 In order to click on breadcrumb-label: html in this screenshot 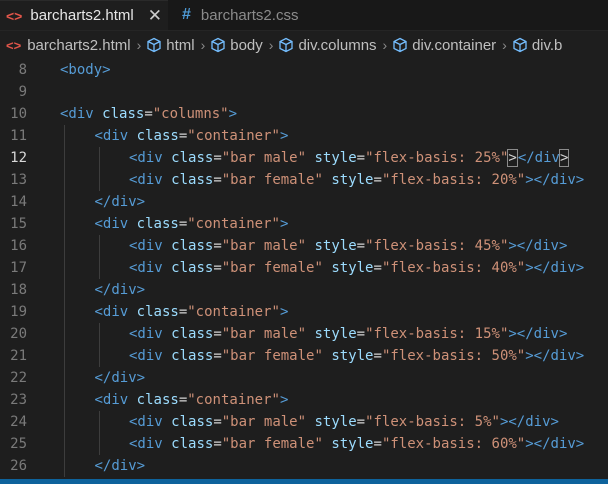, I will do `click(180, 45)`.